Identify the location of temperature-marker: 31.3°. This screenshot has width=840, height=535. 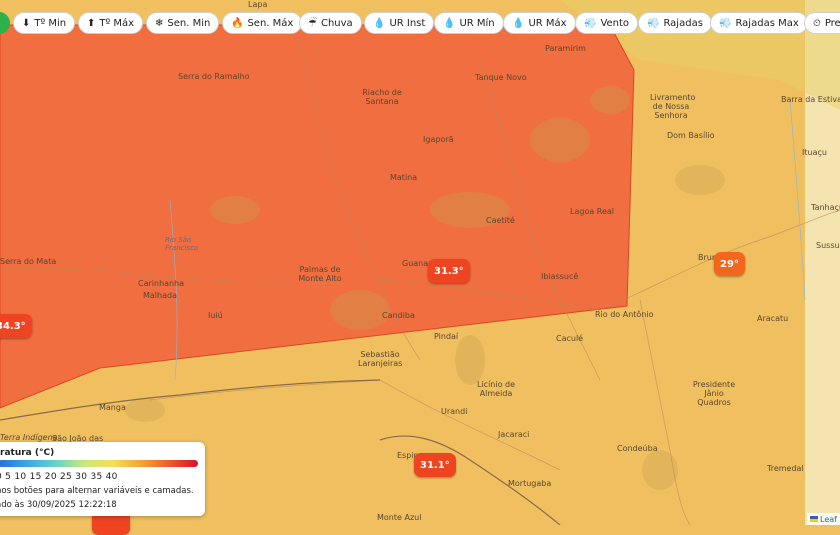
(449, 271).